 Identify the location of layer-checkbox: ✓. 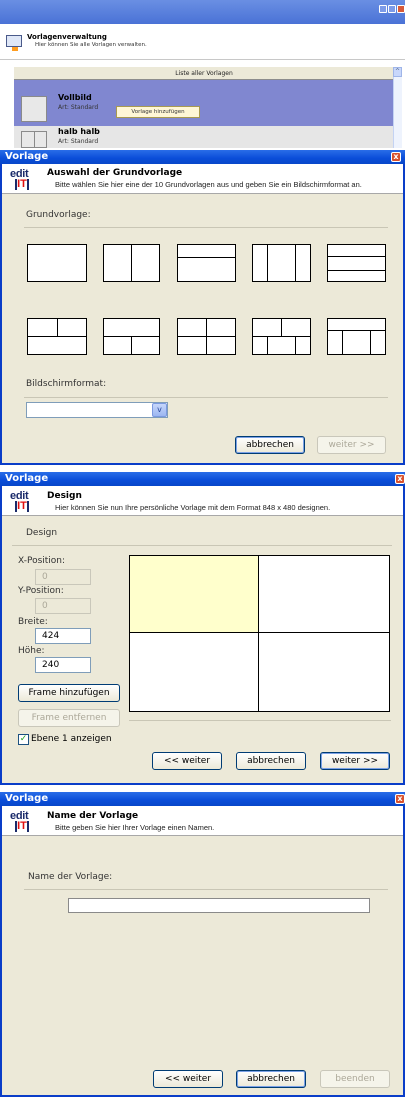
(23, 739).